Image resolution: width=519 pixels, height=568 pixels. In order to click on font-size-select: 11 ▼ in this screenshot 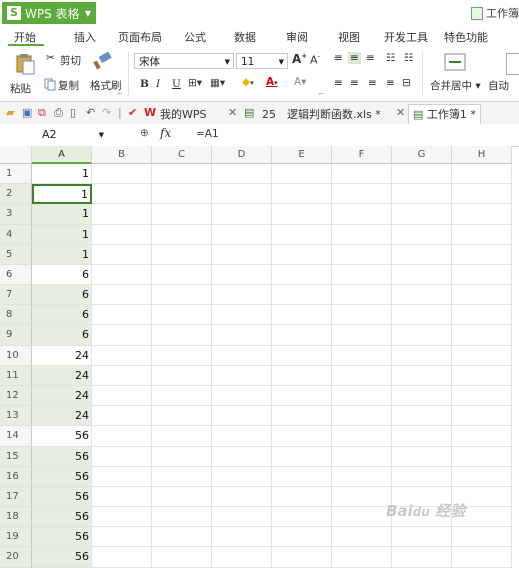, I will do `click(262, 61)`.